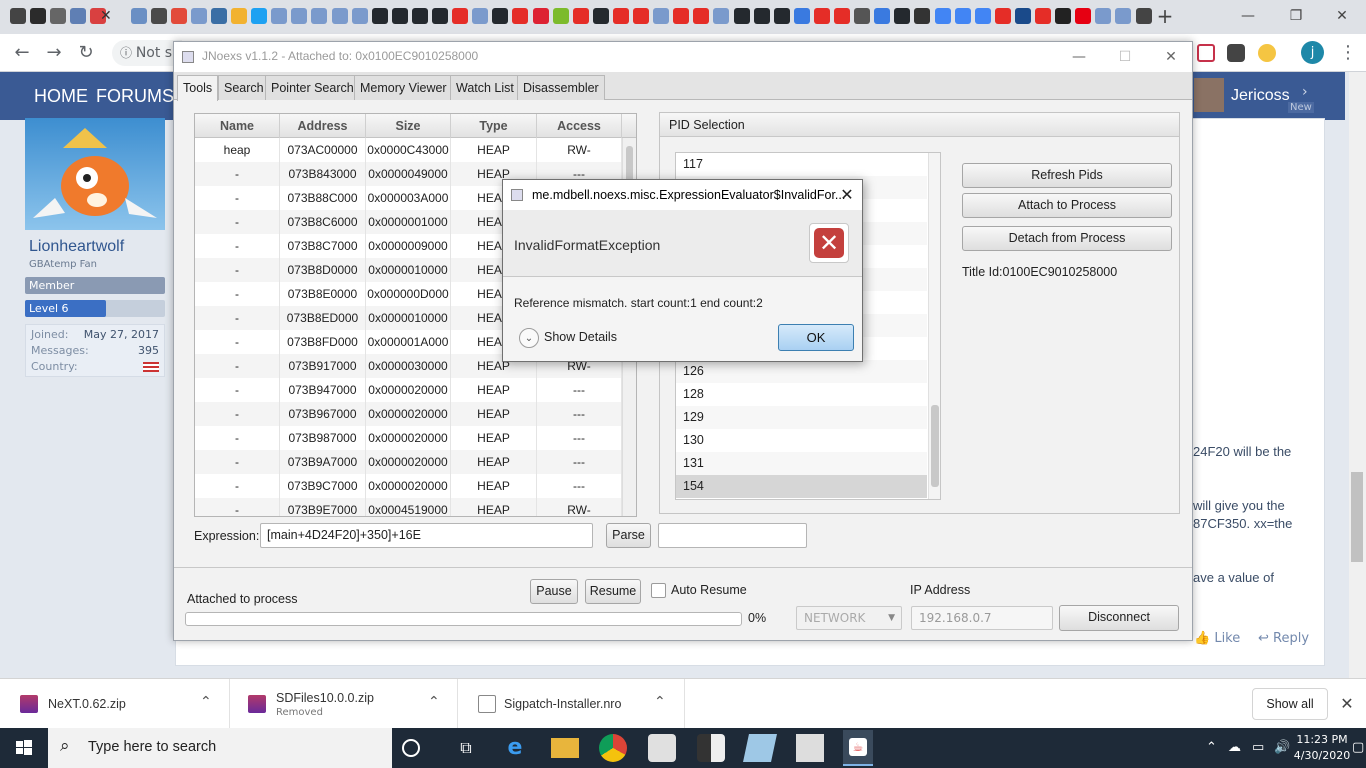 The image size is (1366, 768). What do you see at coordinates (22, 53) in the screenshot?
I see `back-icon: ←` at bounding box center [22, 53].